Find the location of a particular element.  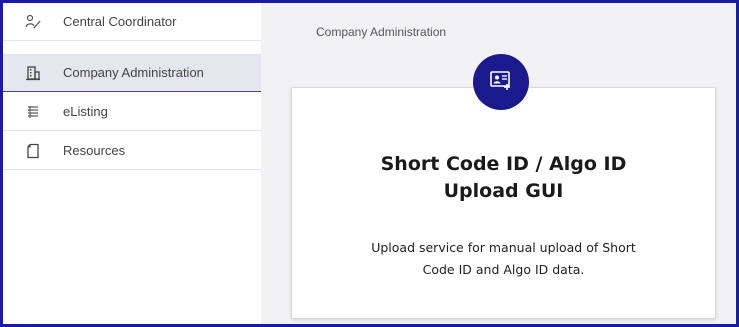

sidebar-item-elisting: eListing is located at coordinates (132, 112).